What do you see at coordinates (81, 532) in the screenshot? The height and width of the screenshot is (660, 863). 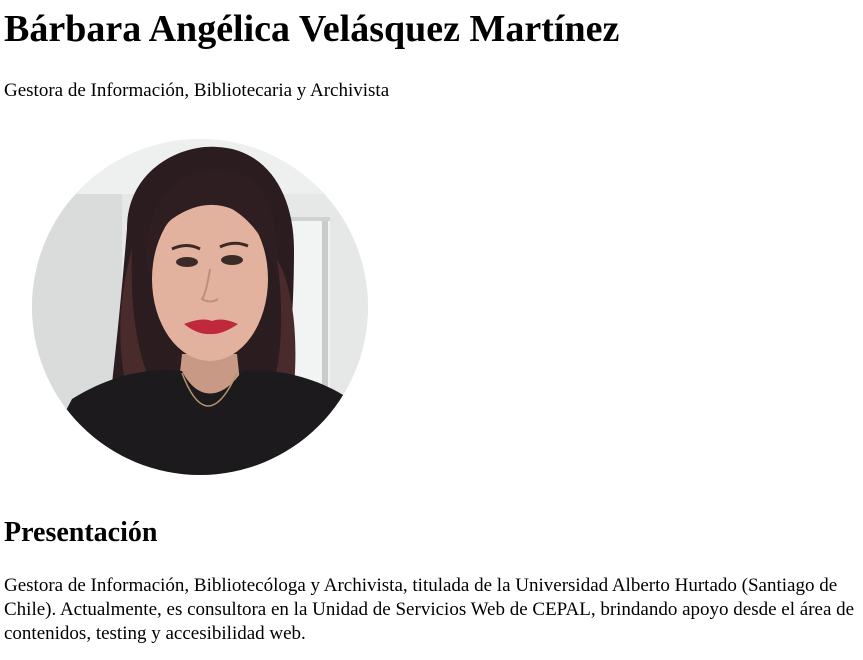 I see `section-heading: Presentación` at bounding box center [81, 532].